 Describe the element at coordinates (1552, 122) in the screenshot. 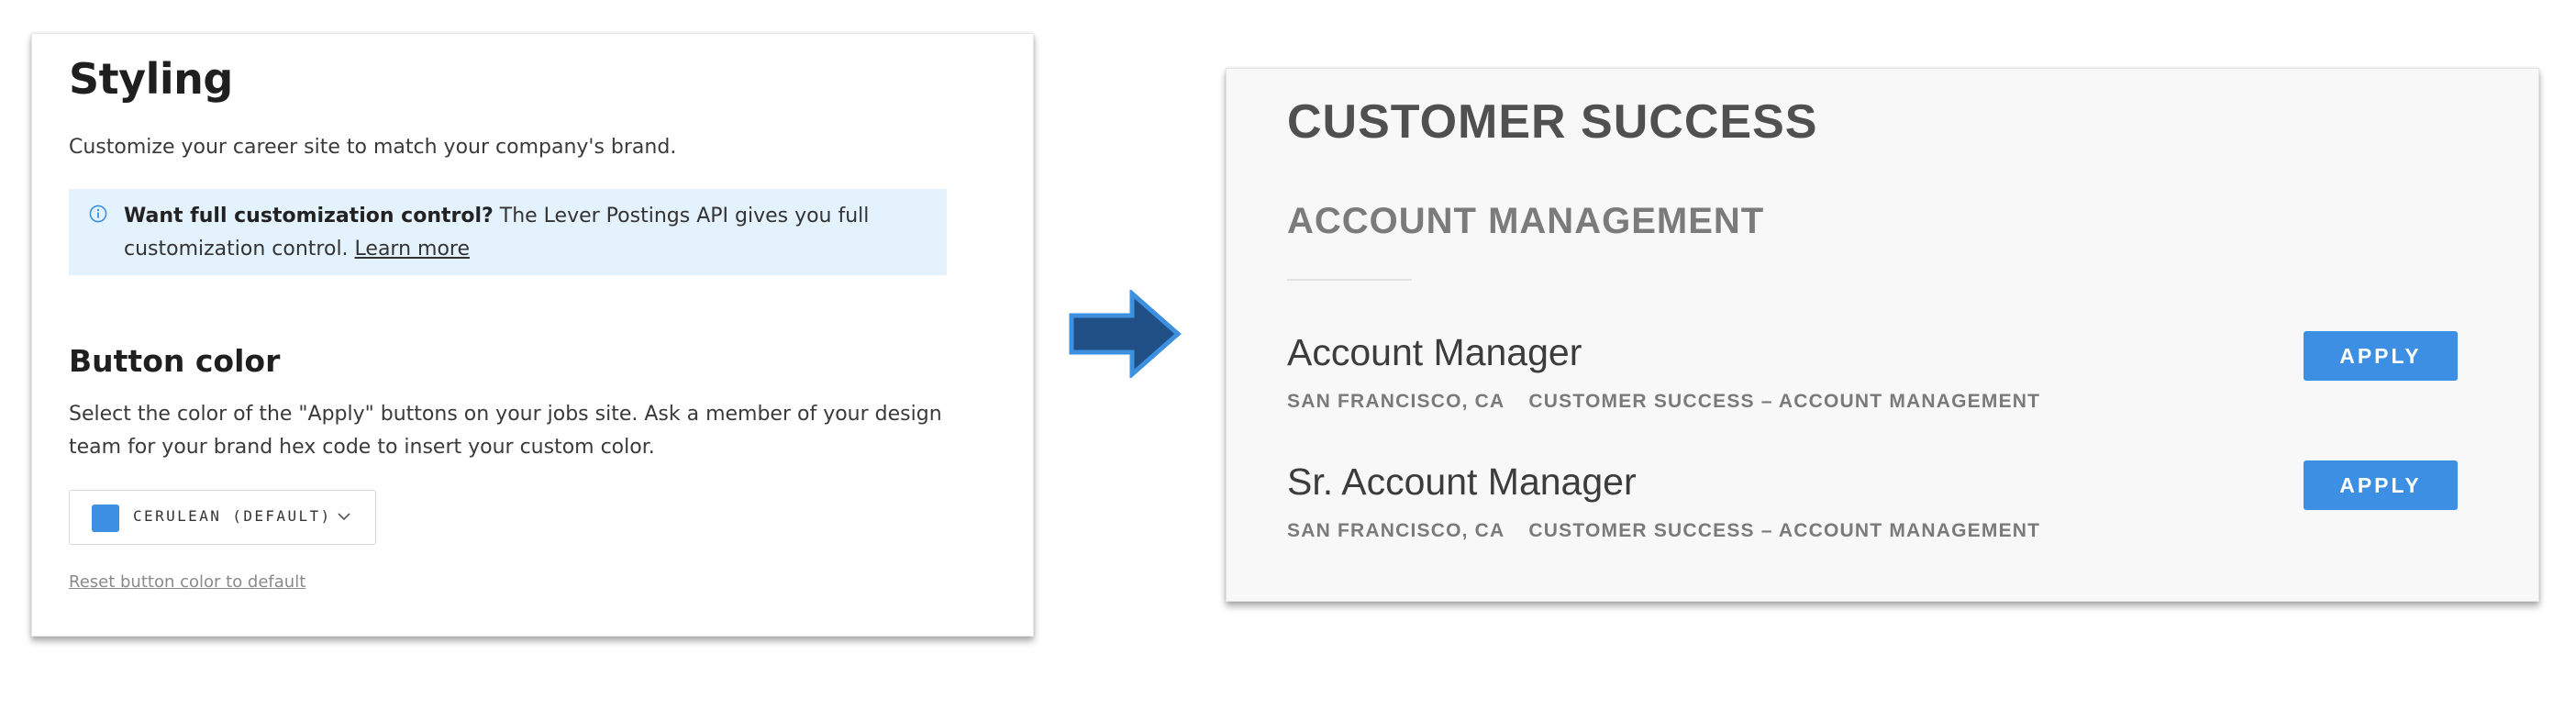

I see `department-title: CUSTOMER SUCCESS` at that location.